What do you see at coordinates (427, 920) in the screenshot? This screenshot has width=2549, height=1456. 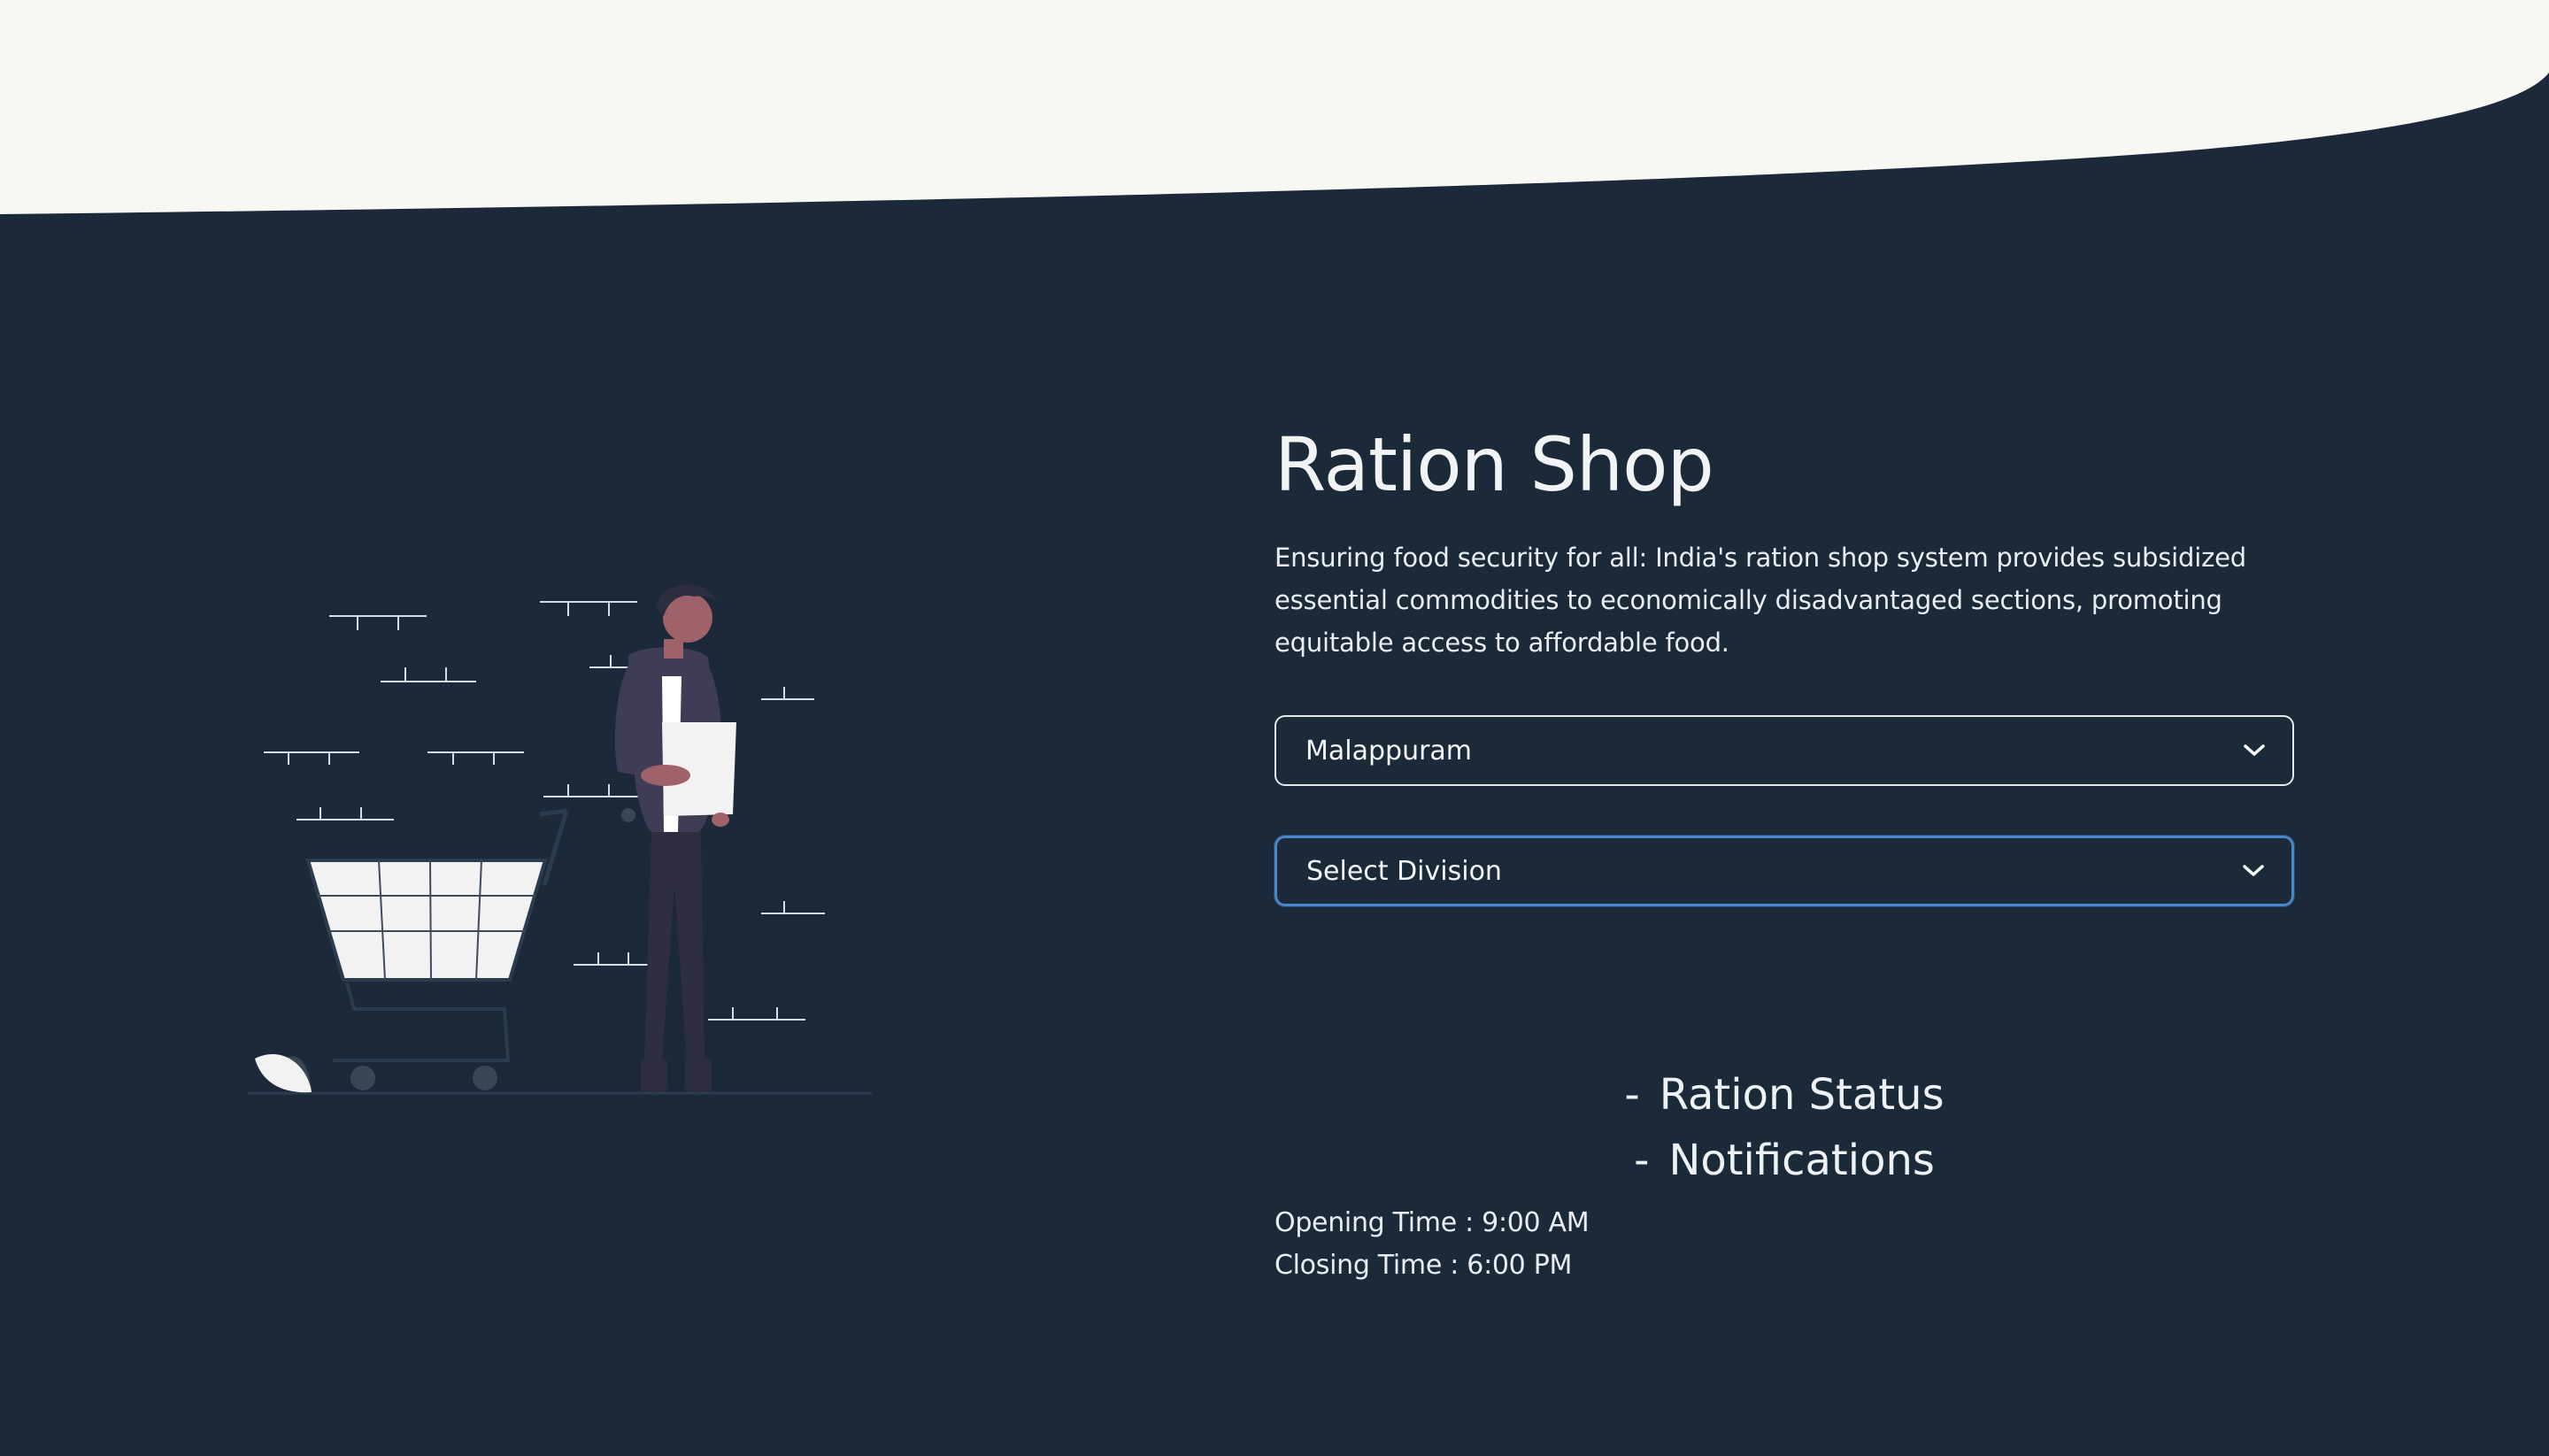 I see `cart-basket` at bounding box center [427, 920].